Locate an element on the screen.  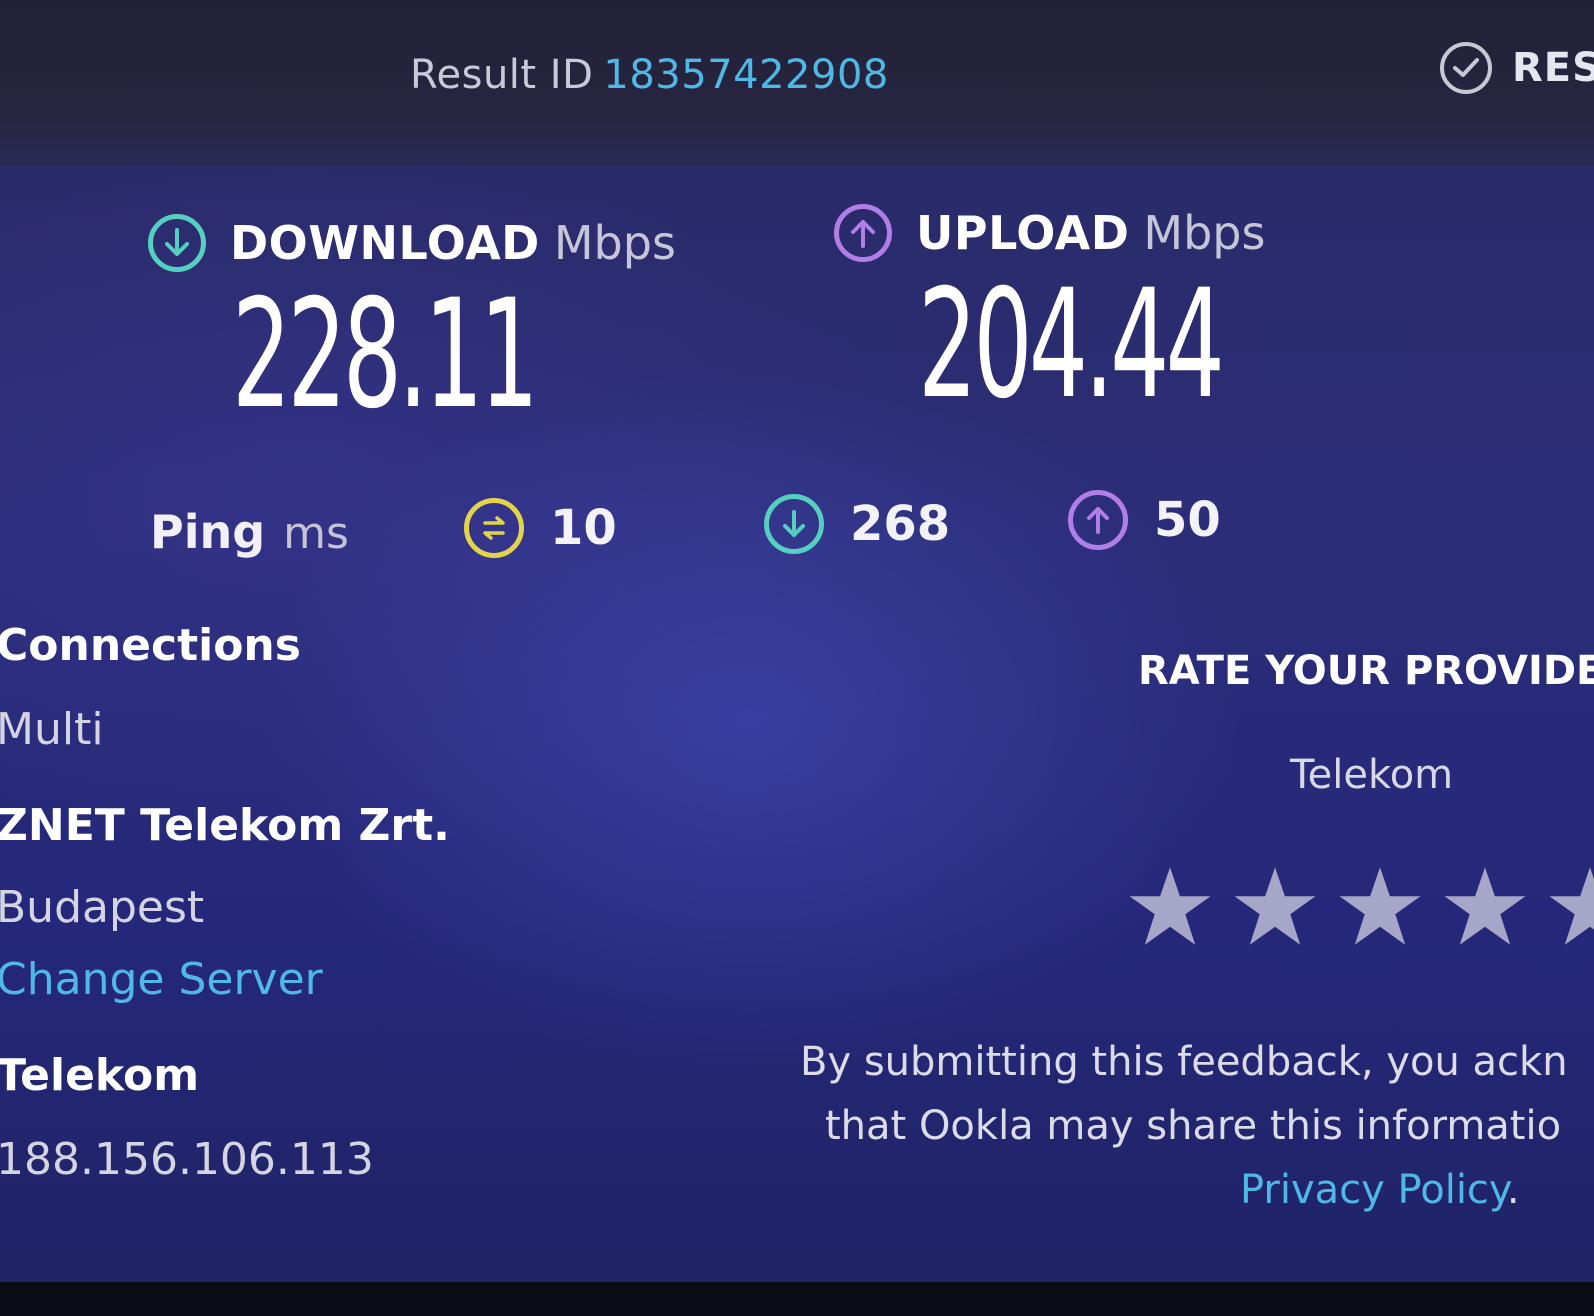
result-id-label: Result ID is located at coordinates (502, 75).